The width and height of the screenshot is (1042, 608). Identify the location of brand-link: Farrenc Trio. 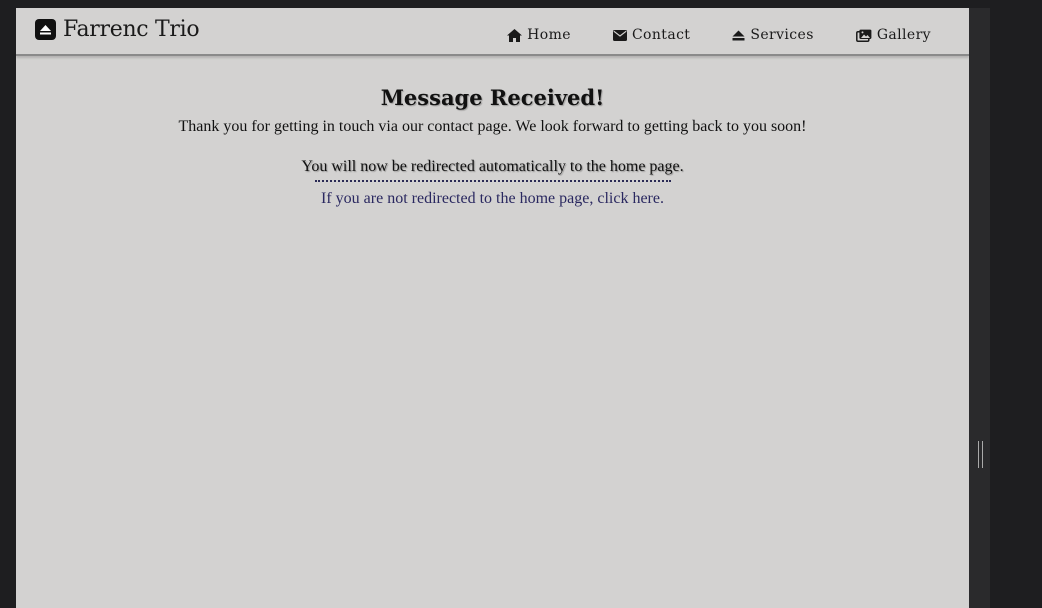
(117, 29).